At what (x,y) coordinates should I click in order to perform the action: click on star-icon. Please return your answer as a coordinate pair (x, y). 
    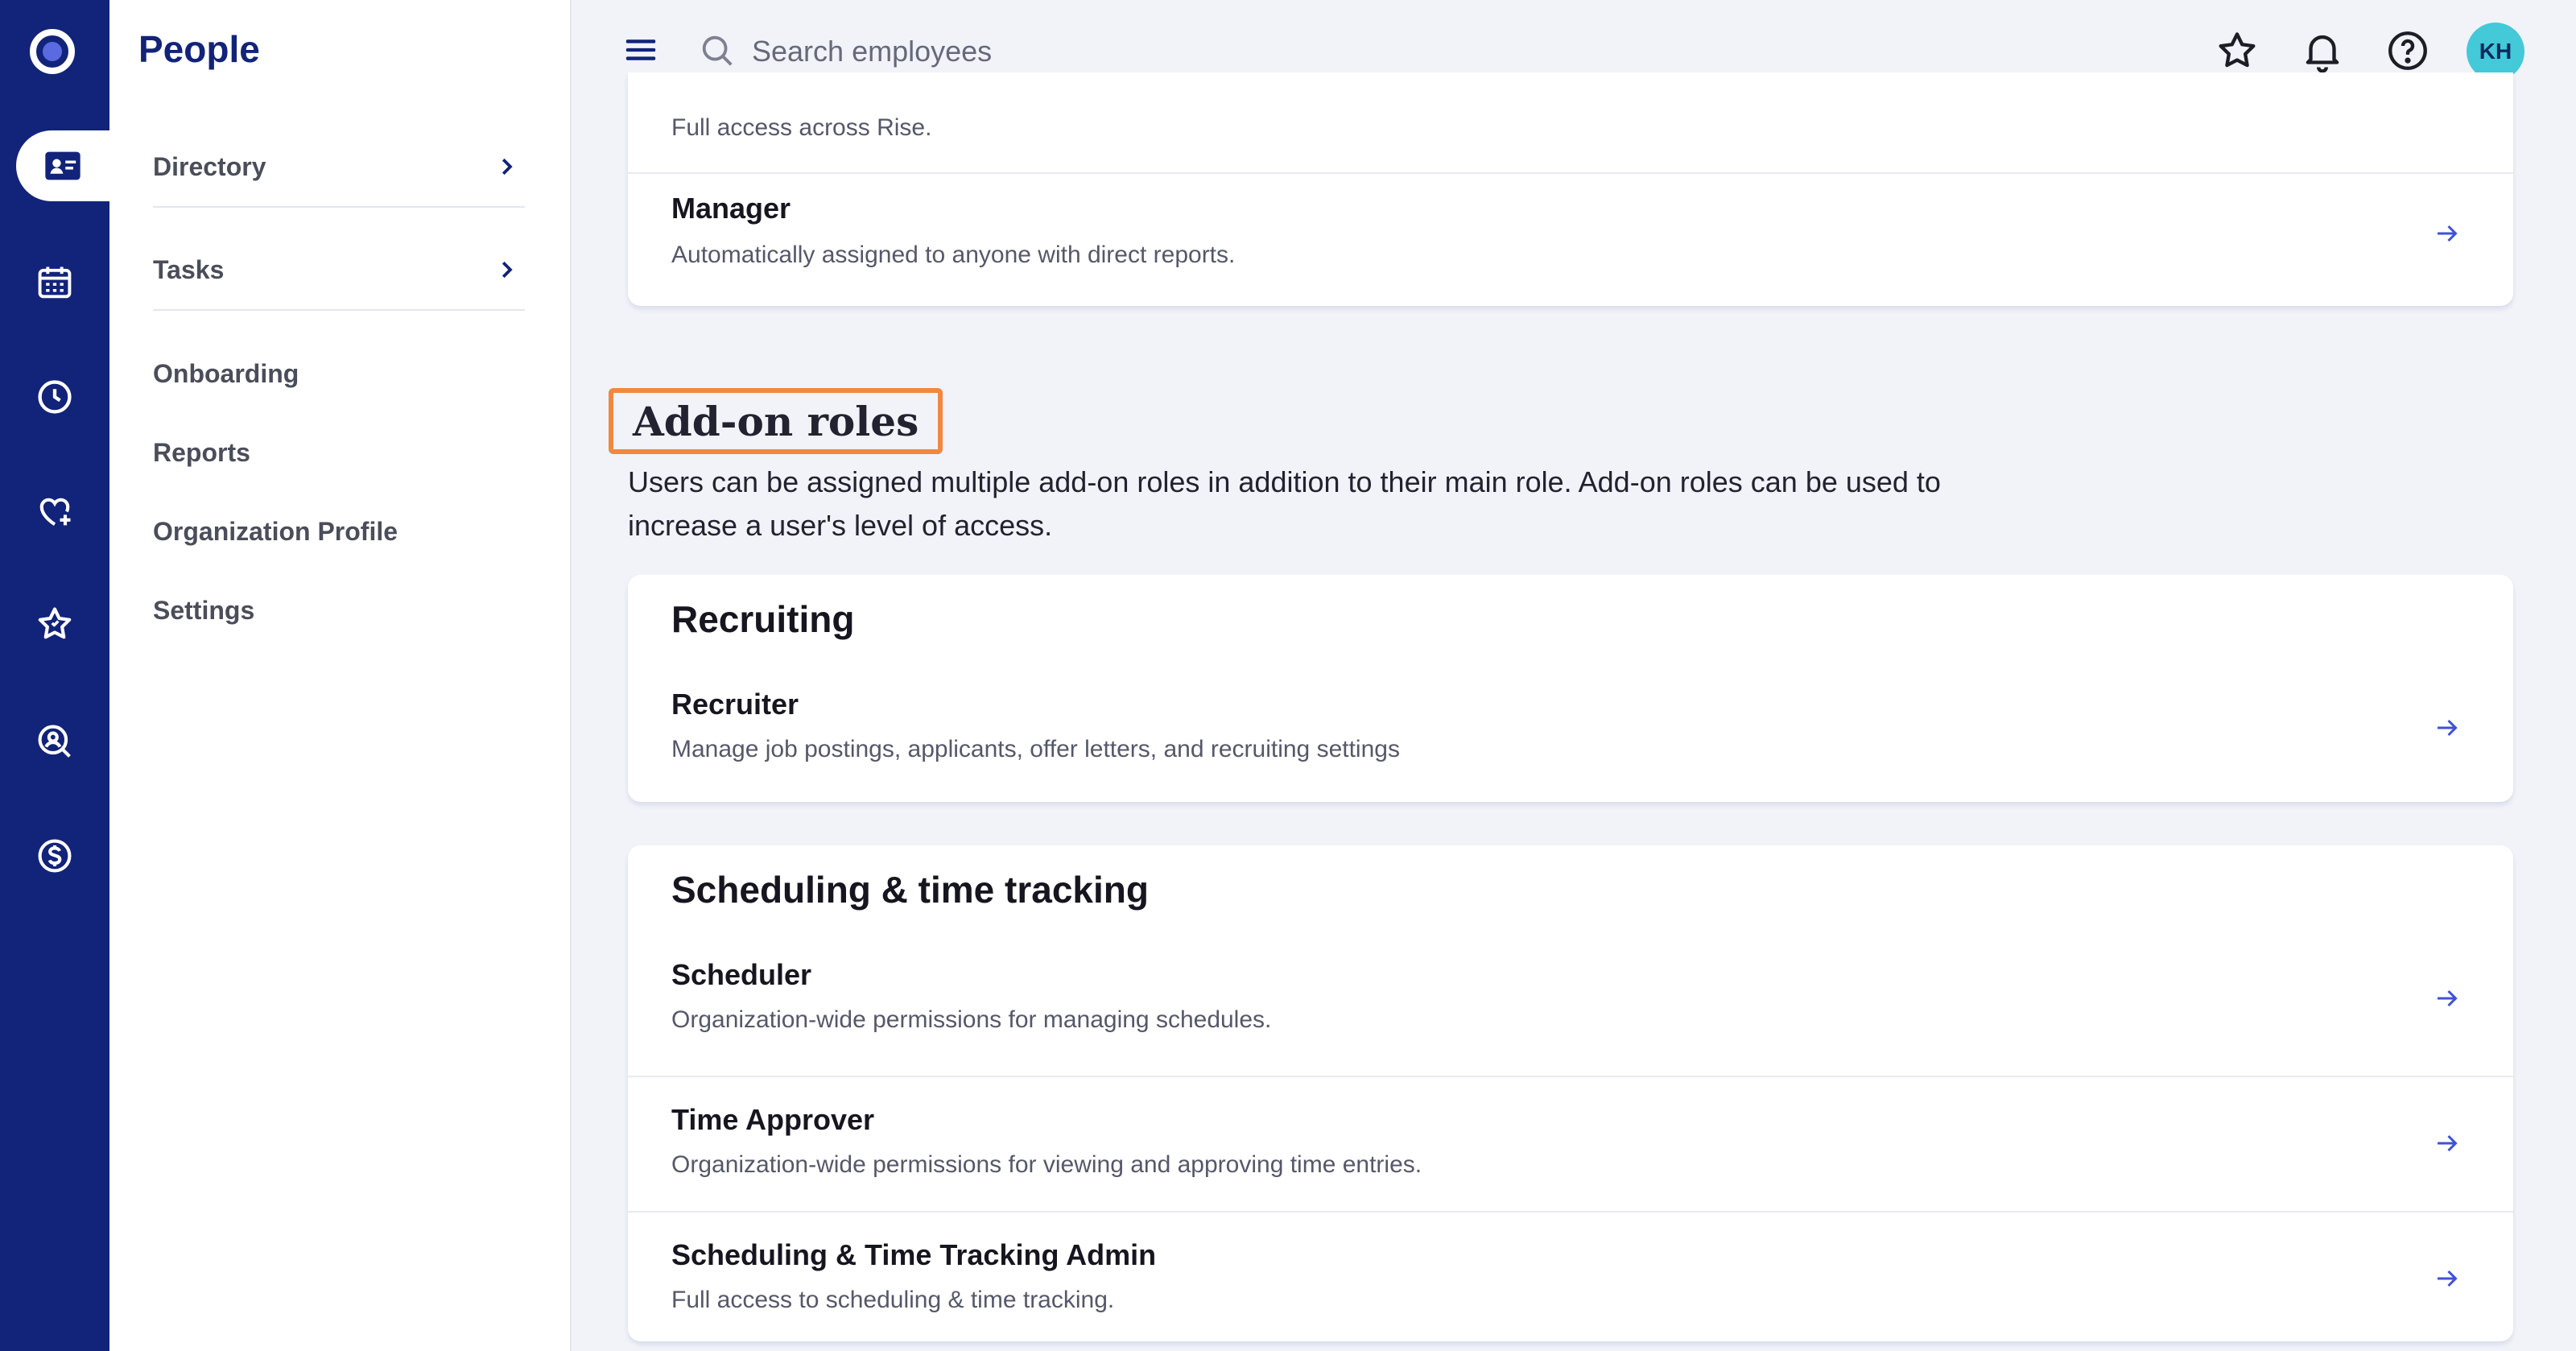
    Looking at the image, I should click on (55, 623).